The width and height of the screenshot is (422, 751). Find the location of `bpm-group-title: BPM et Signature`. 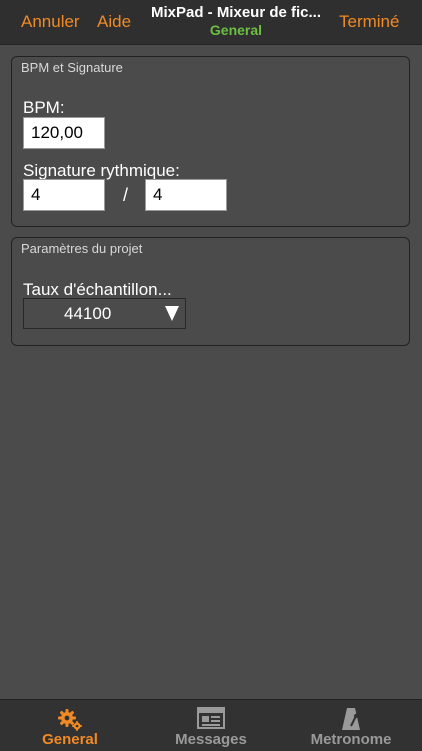

bpm-group-title: BPM et Signature is located at coordinates (72, 67).